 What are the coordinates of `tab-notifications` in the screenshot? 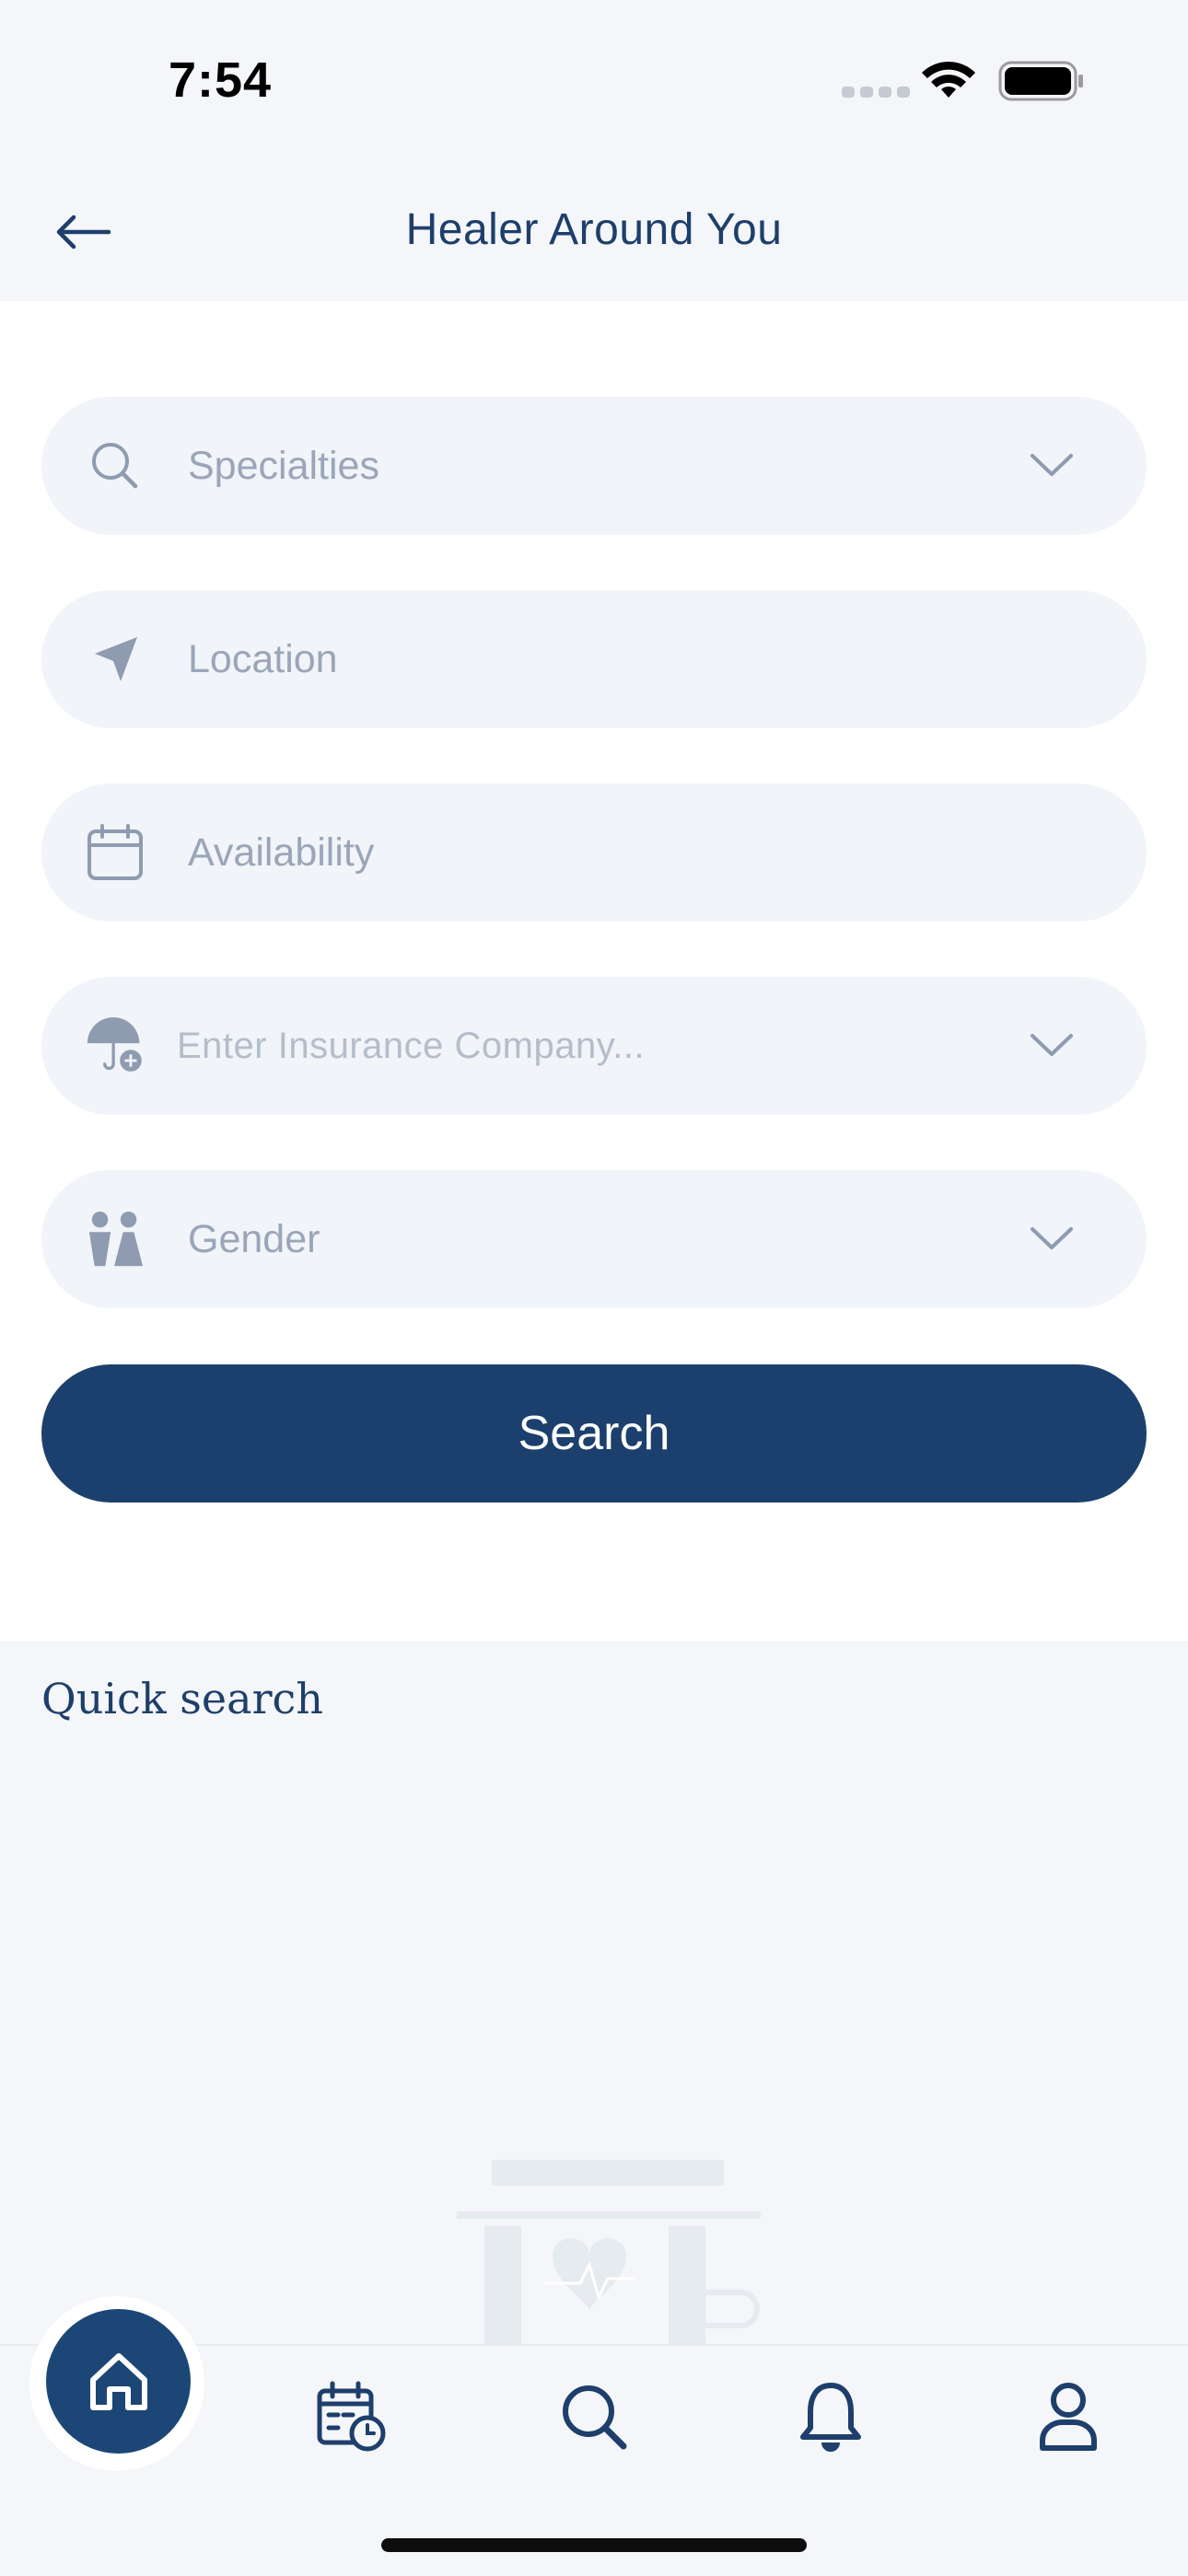 It's located at (831, 2417).